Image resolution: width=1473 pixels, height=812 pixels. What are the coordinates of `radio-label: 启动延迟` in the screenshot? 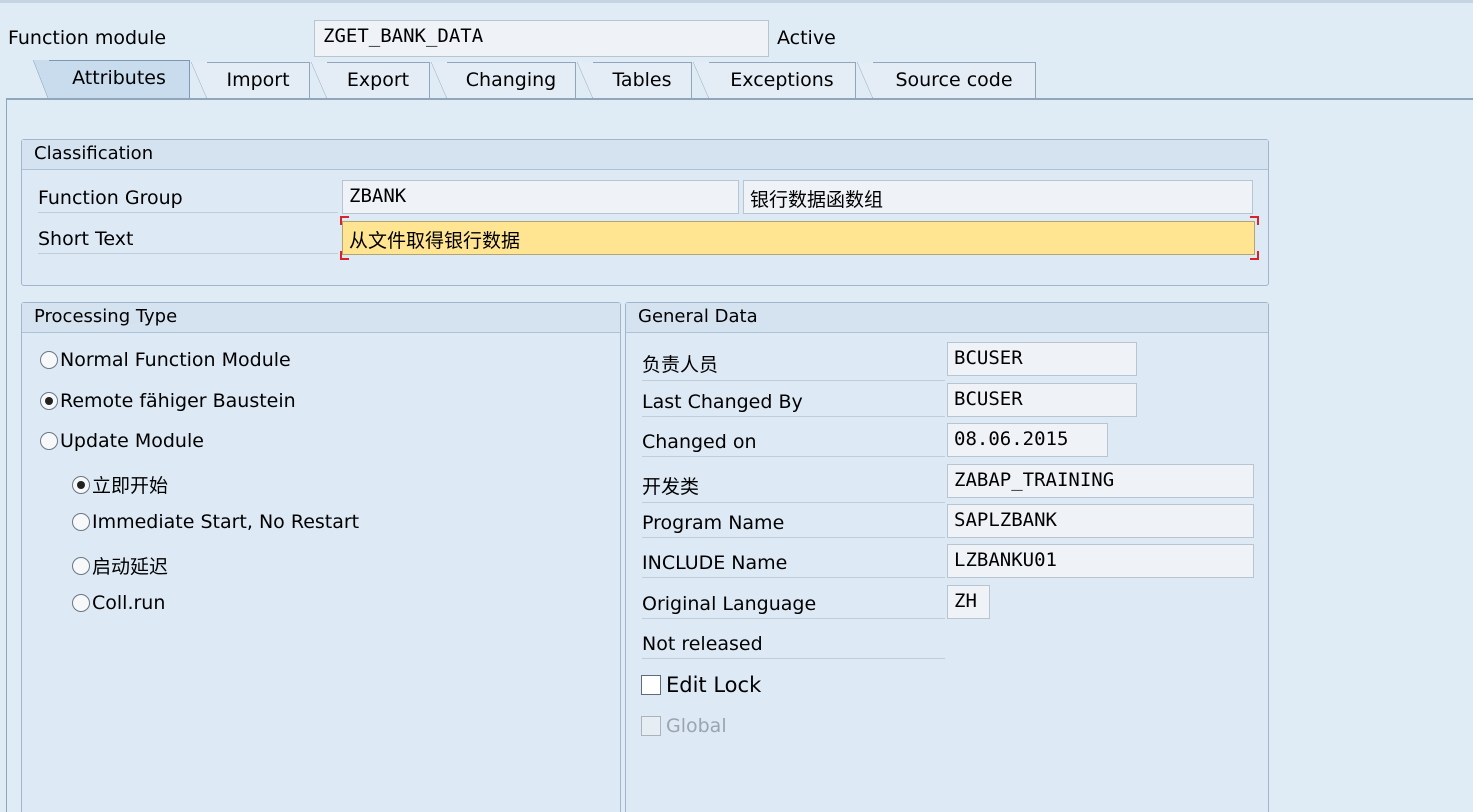 It's located at (130, 567).